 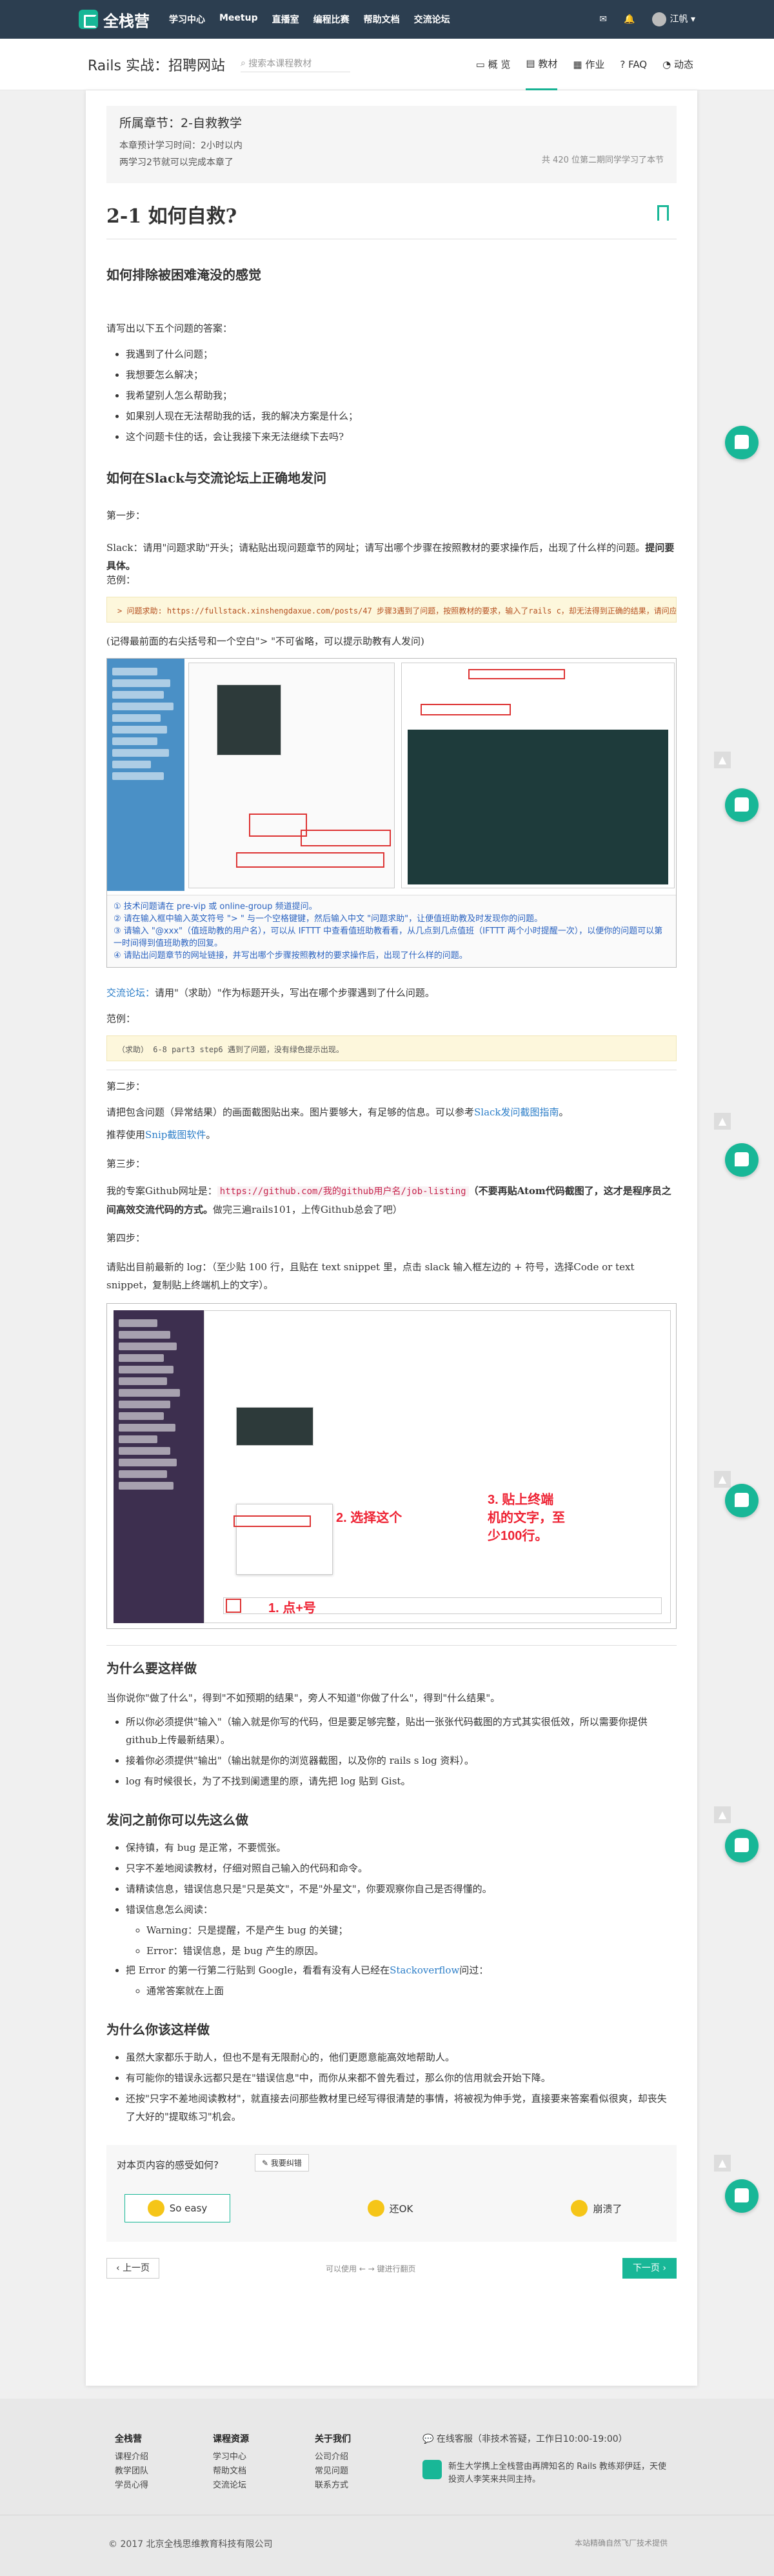 What do you see at coordinates (525, 2438) in the screenshot?
I see `online-service: 💬 在线客服（非技术答疑，工作日10:00-19:00）` at bounding box center [525, 2438].